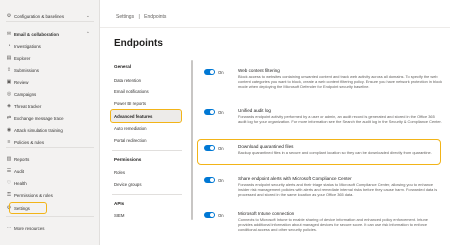  I want to click on advanced-features-highlight, so click(146, 116).